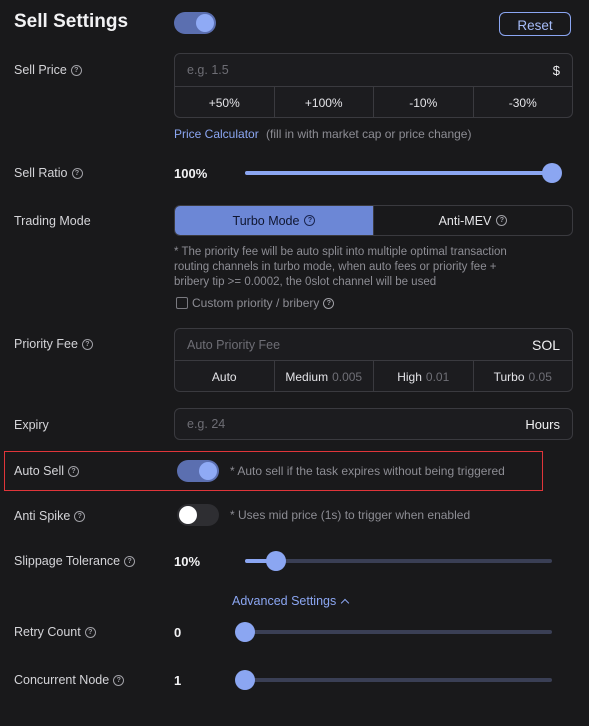 The image size is (589, 726). I want to click on auto-sell-toggle, so click(198, 471).